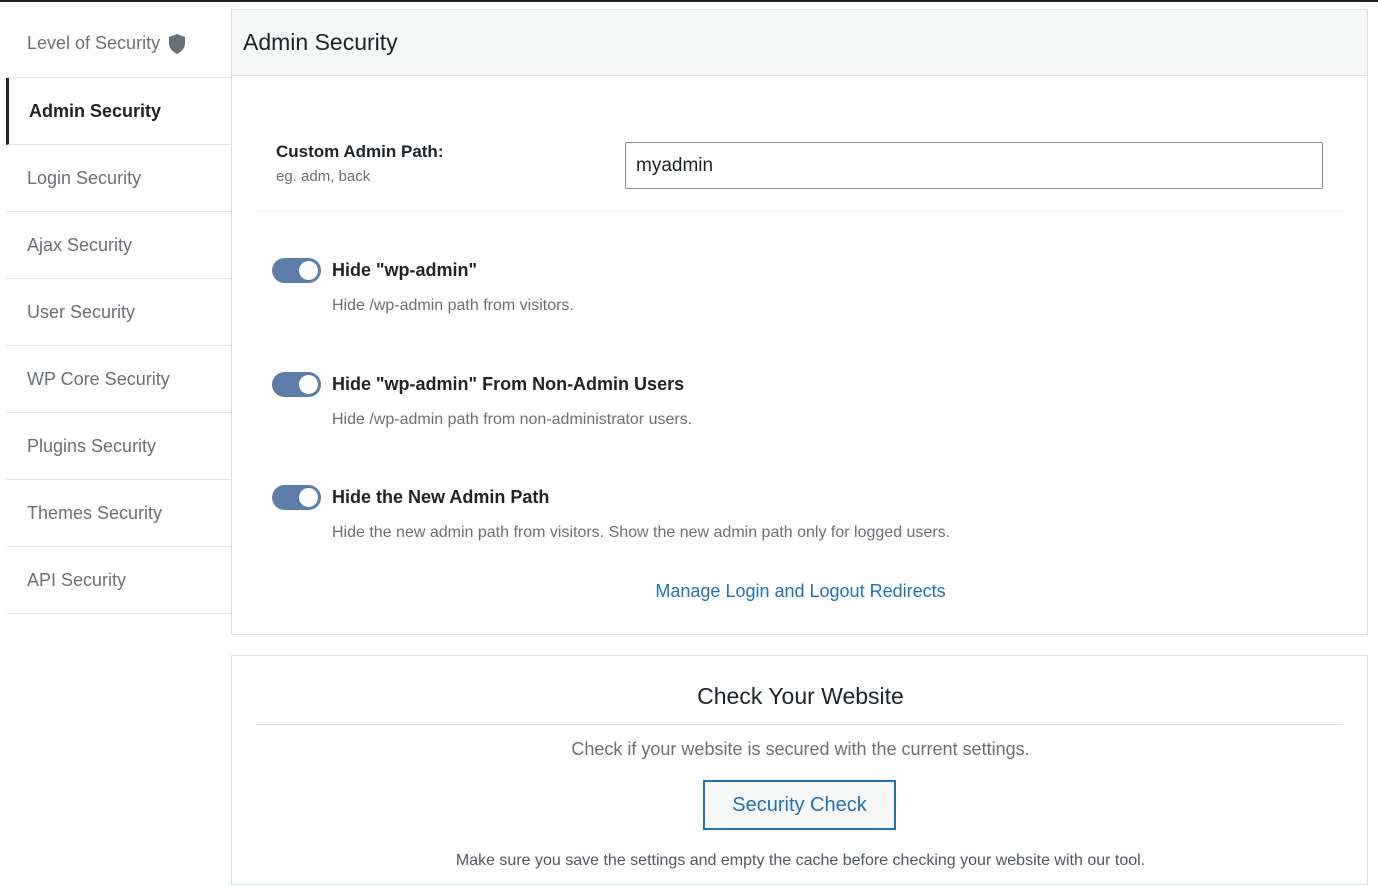  What do you see at coordinates (80, 244) in the screenshot?
I see `sidebar-item-label: Ajax Security` at bounding box center [80, 244].